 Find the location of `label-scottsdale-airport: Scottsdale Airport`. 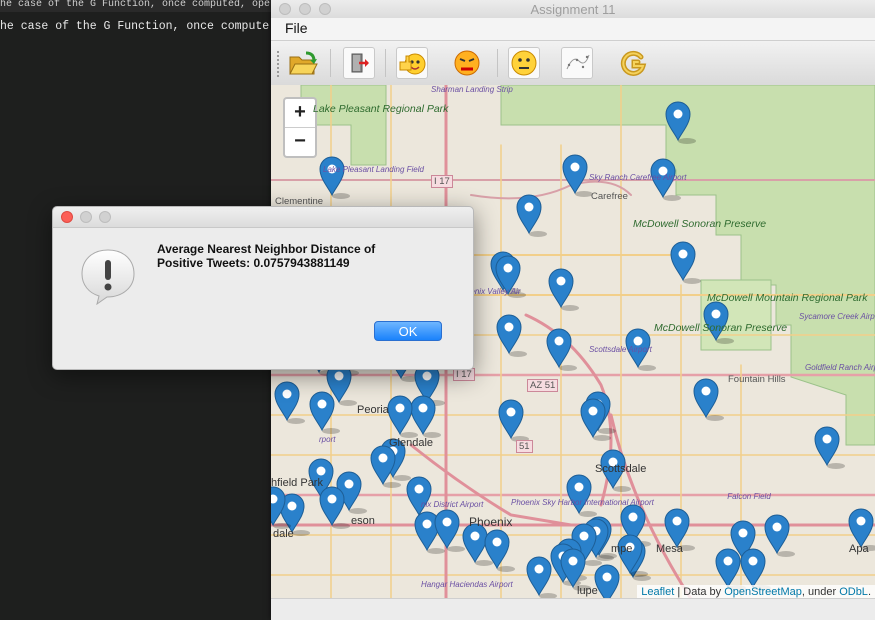

label-scottsdale-airport: Scottsdale Airport is located at coordinates (620, 349).